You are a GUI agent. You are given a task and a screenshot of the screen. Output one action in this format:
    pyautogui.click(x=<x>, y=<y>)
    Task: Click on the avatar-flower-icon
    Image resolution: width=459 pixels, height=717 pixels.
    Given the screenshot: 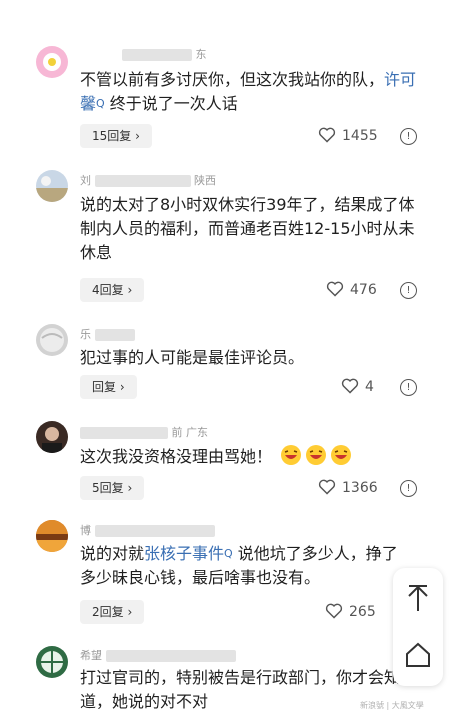 What is the action you would take?
    pyautogui.click(x=52, y=62)
    